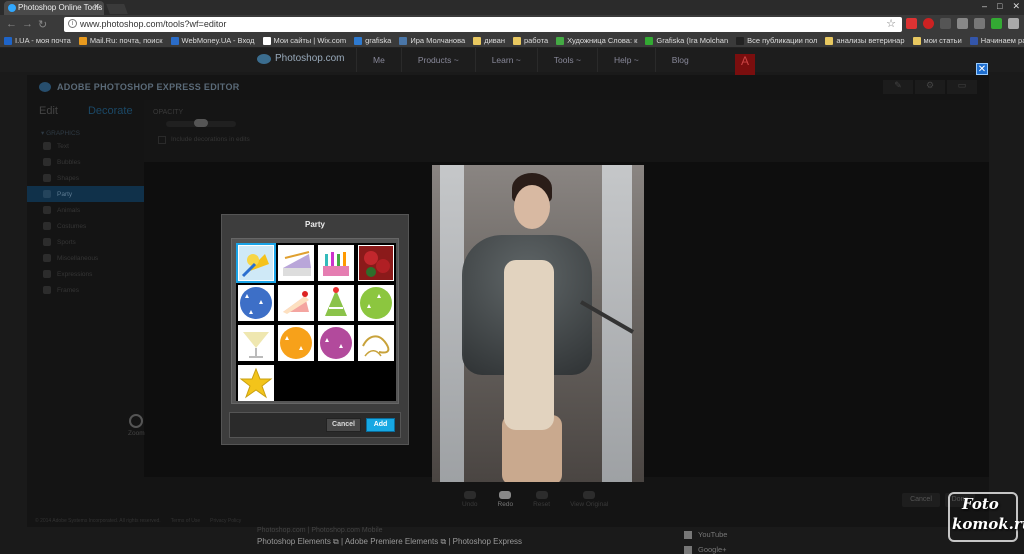  Describe the element at coordinates (376, 343) in the screenshot. I see `gold-swirl-thumbnail` at that location.